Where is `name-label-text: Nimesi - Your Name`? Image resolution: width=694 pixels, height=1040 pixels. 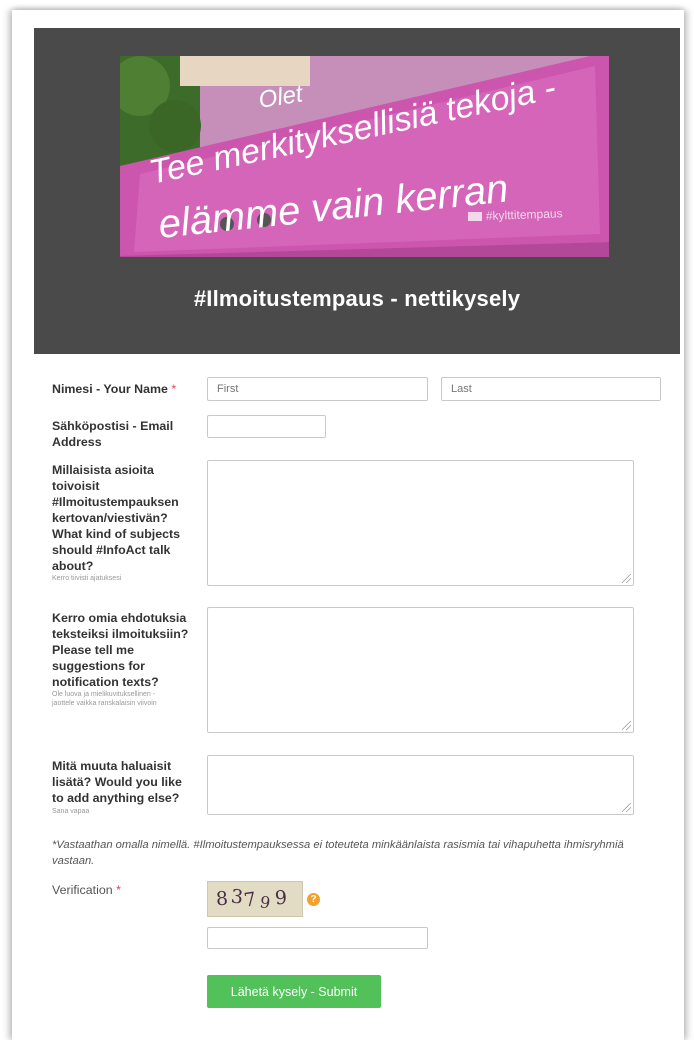 name-label-text: Nimesi - Your Name is located at coordinates (110, 389).